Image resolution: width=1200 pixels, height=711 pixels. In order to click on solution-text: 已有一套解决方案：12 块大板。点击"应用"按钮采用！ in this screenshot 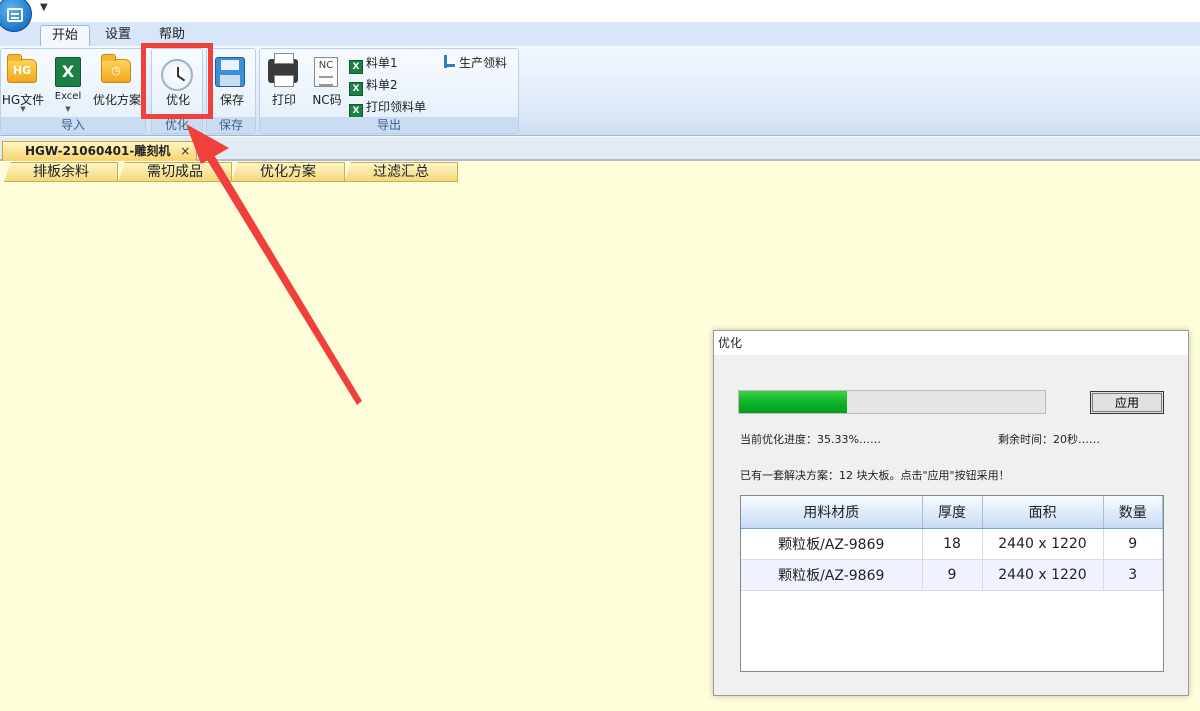, I will do `click(875, 475)`.